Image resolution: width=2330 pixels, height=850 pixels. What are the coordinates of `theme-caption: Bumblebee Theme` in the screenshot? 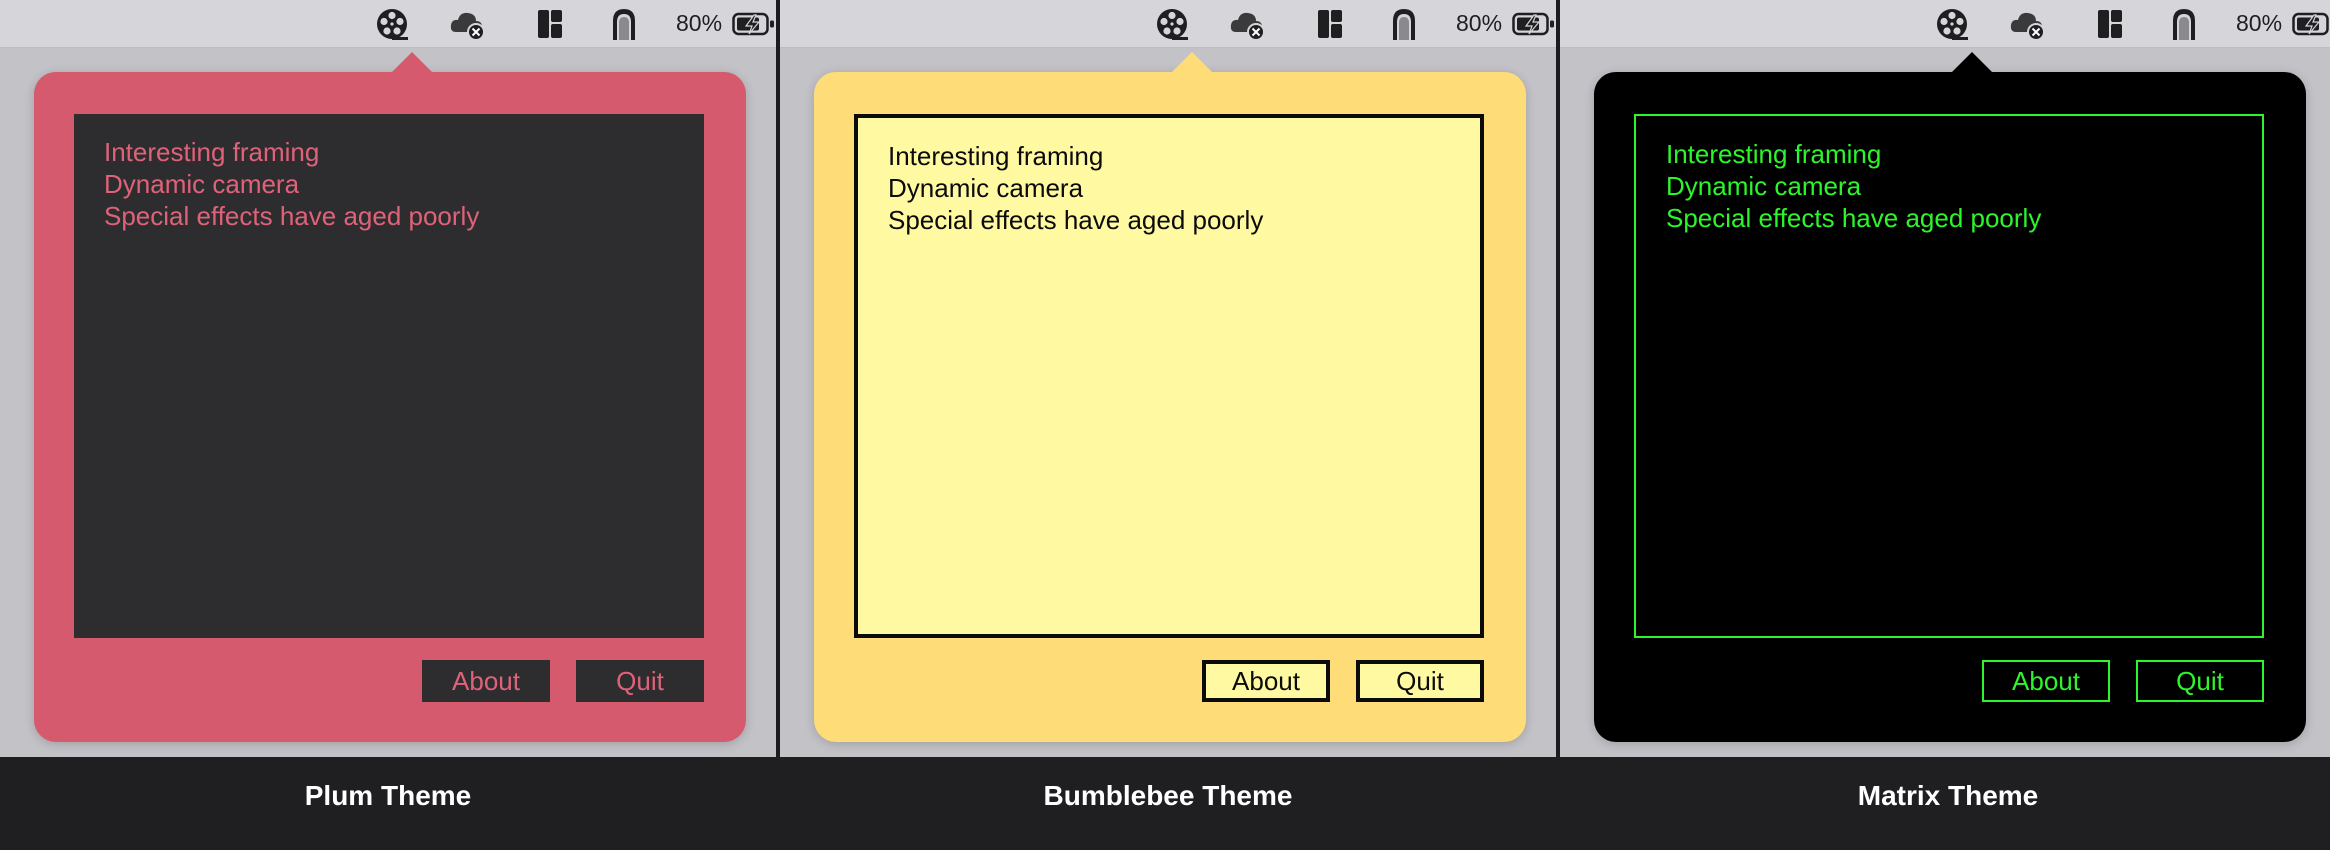 It's located at (1168, 795).